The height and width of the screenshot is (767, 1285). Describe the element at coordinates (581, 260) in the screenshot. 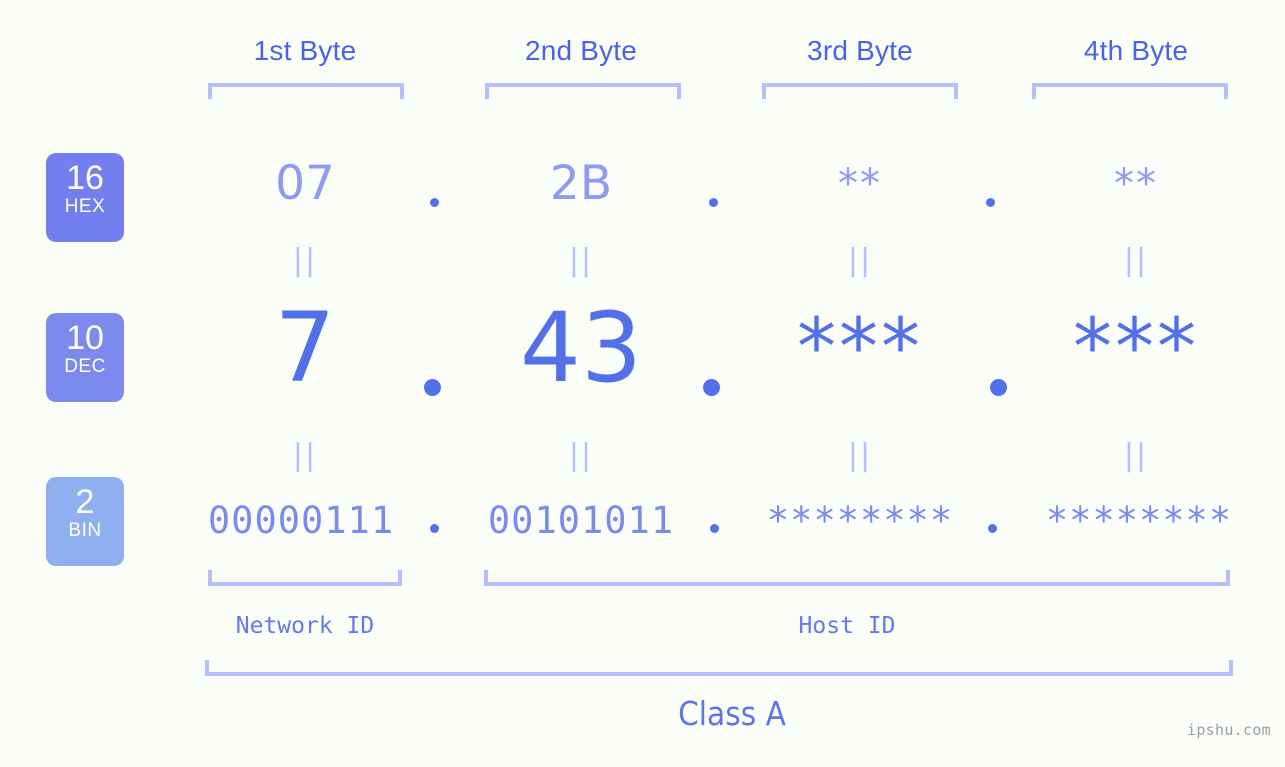

I see `equals-mark-hex-dec-2: ||` at that location.